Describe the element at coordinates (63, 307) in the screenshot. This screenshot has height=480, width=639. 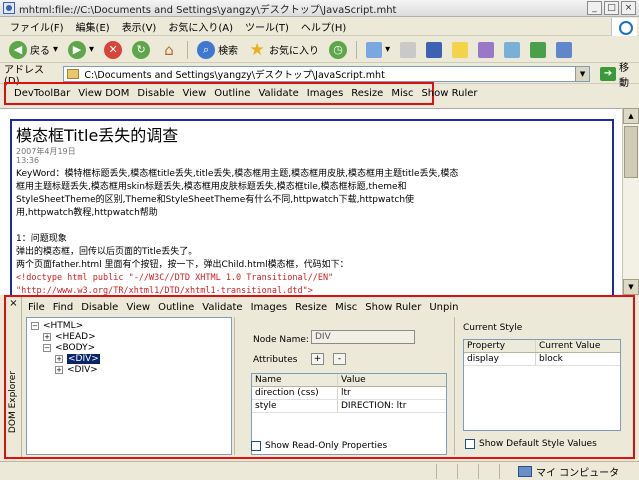
I see `dom-menu-find: Find` at that location.